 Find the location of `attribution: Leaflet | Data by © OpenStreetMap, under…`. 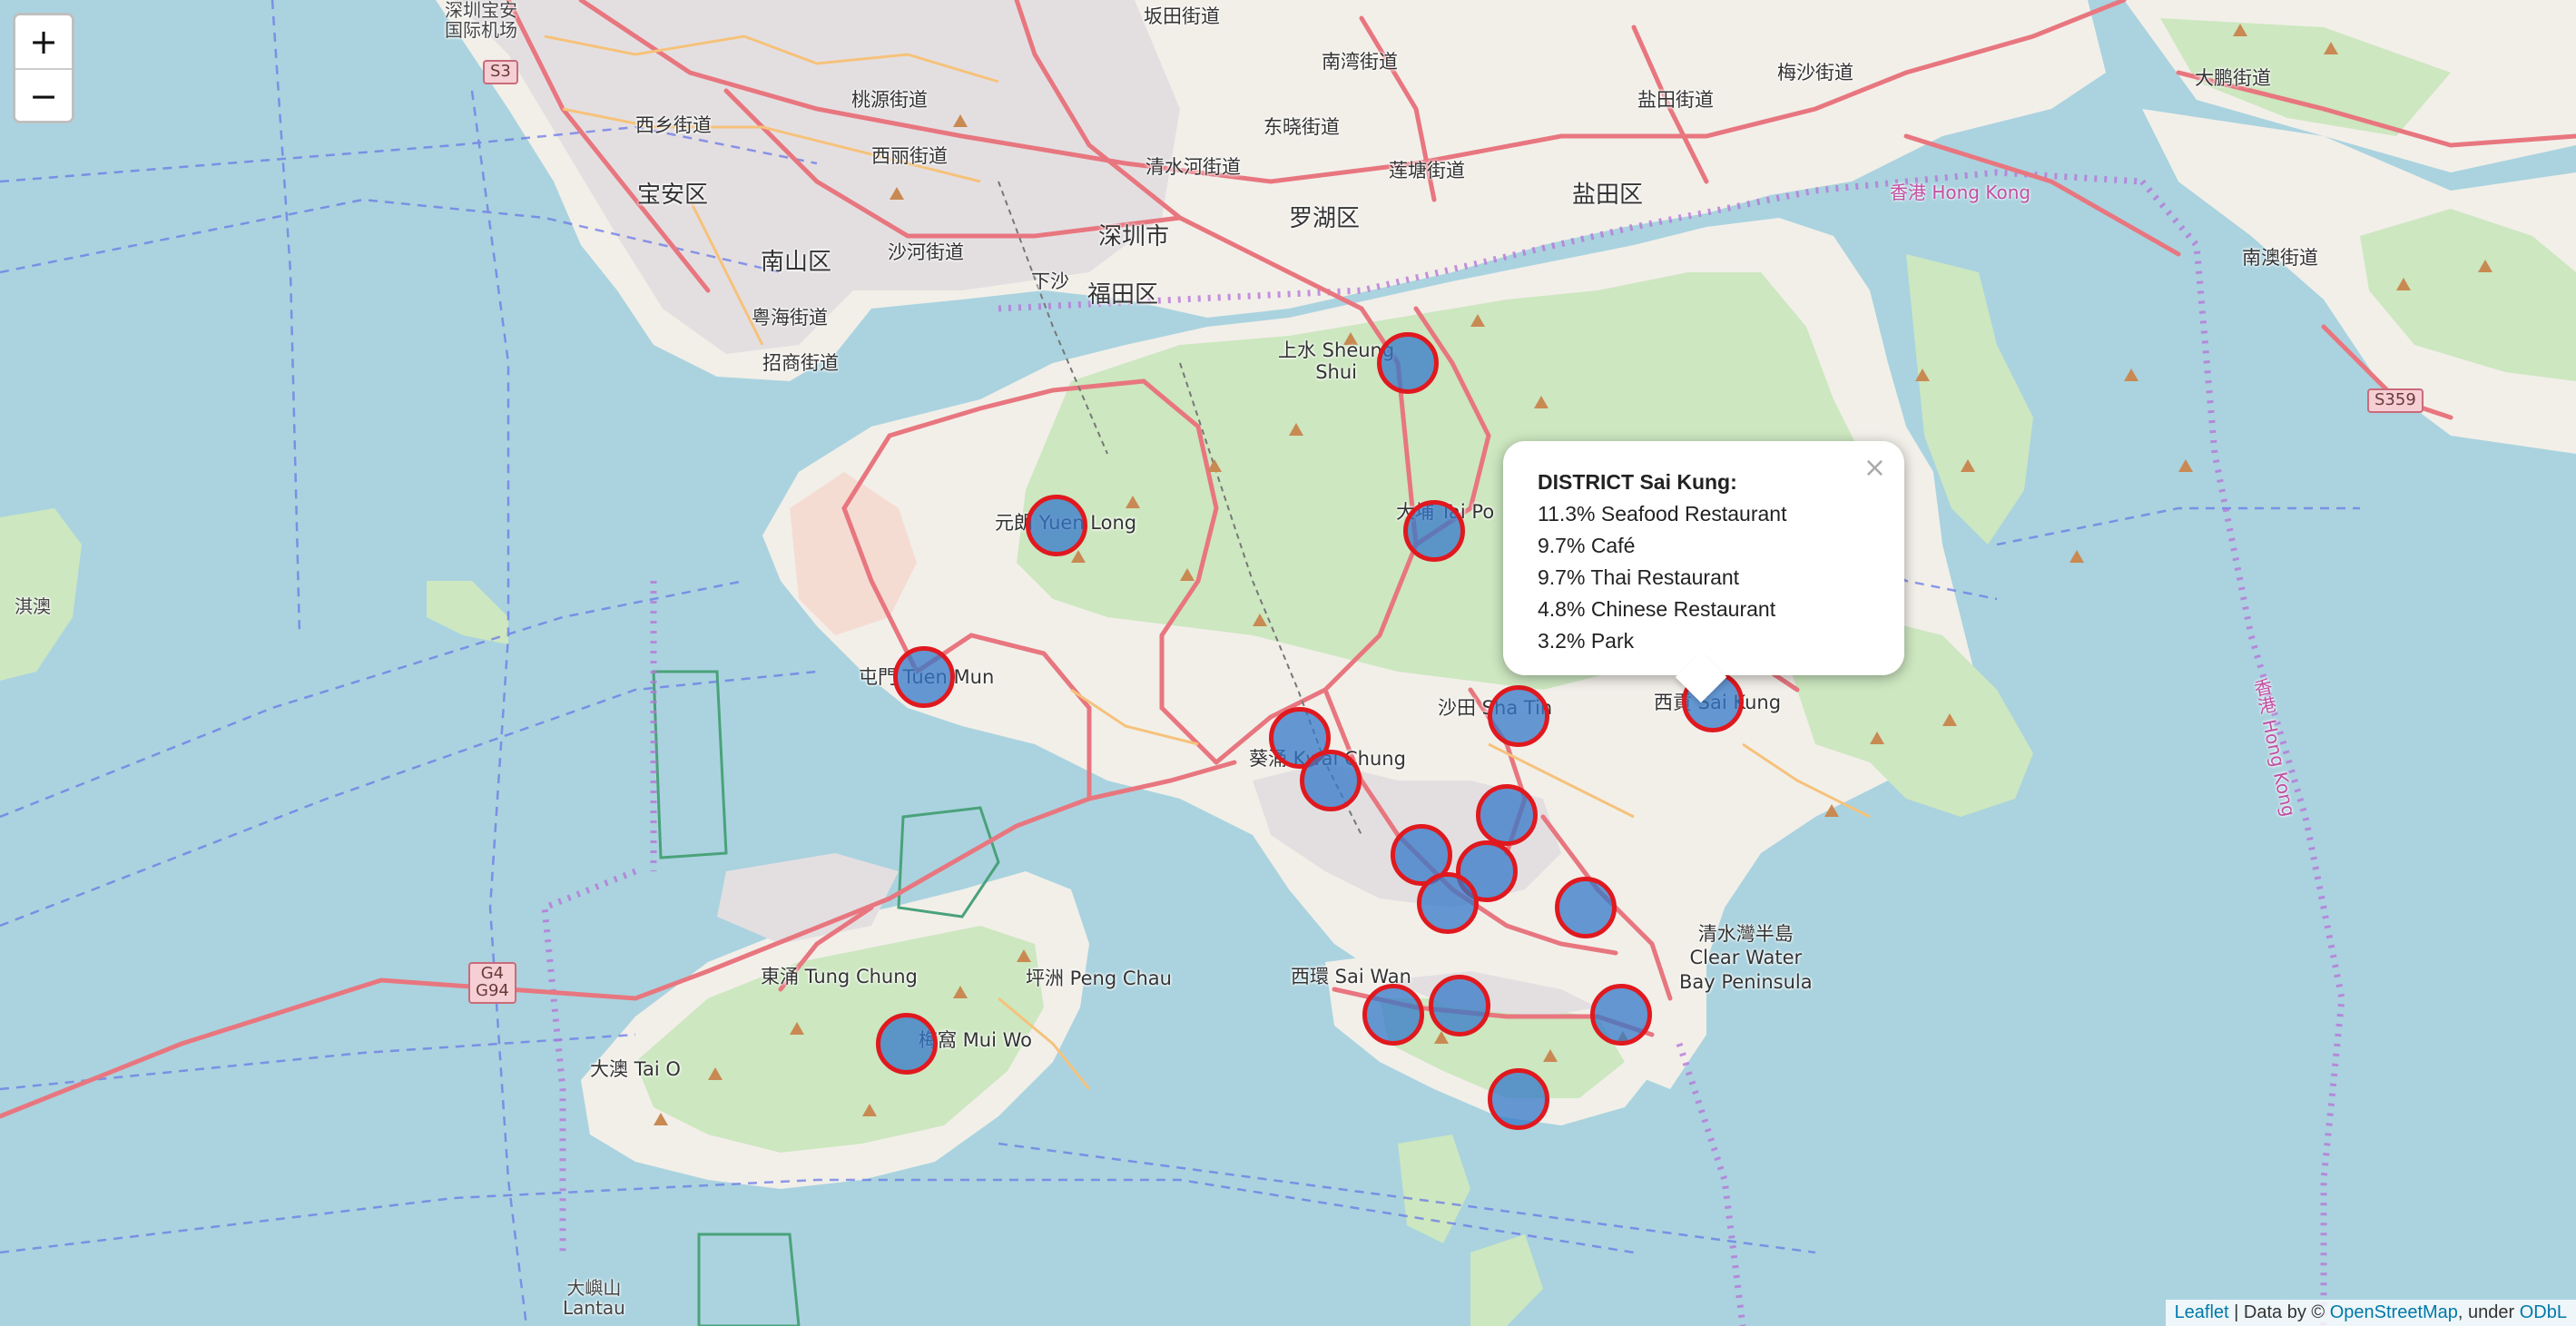

attribution: Leaflet | Data by © OpenStreetMap, under… is located at coordinates (2370, 1313).